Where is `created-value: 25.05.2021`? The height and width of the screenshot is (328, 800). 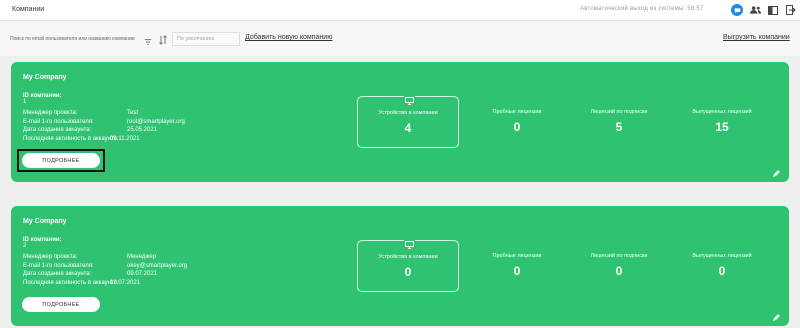 created-value: 25.05.2021 is located at coordinates (142, 130).